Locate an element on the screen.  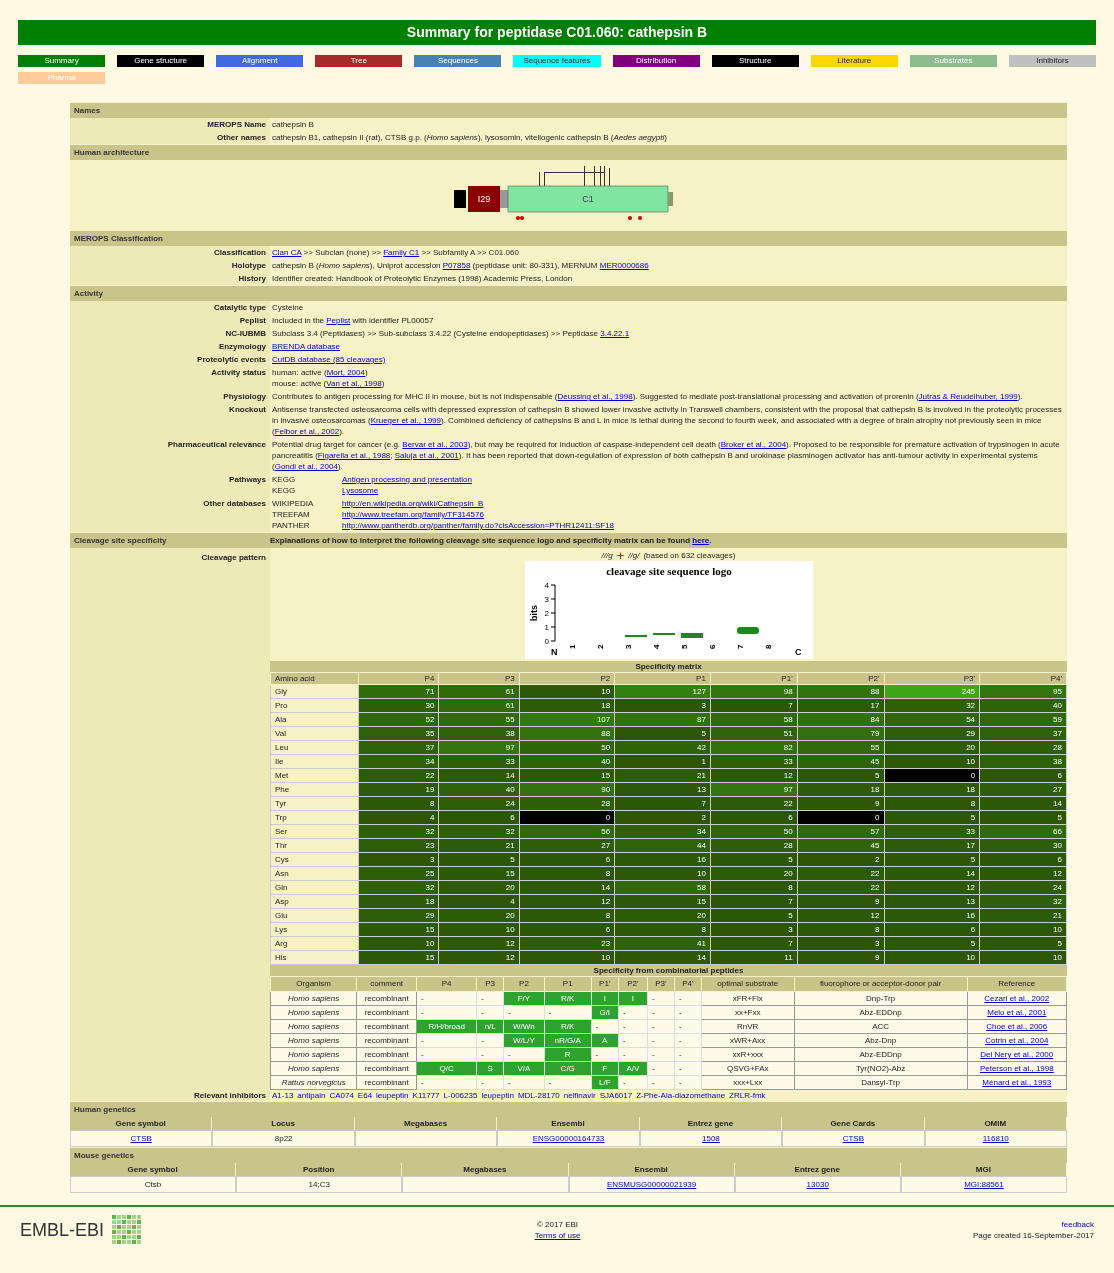
inhibitor-link: CA074 is located at coordinates (341, 1095).